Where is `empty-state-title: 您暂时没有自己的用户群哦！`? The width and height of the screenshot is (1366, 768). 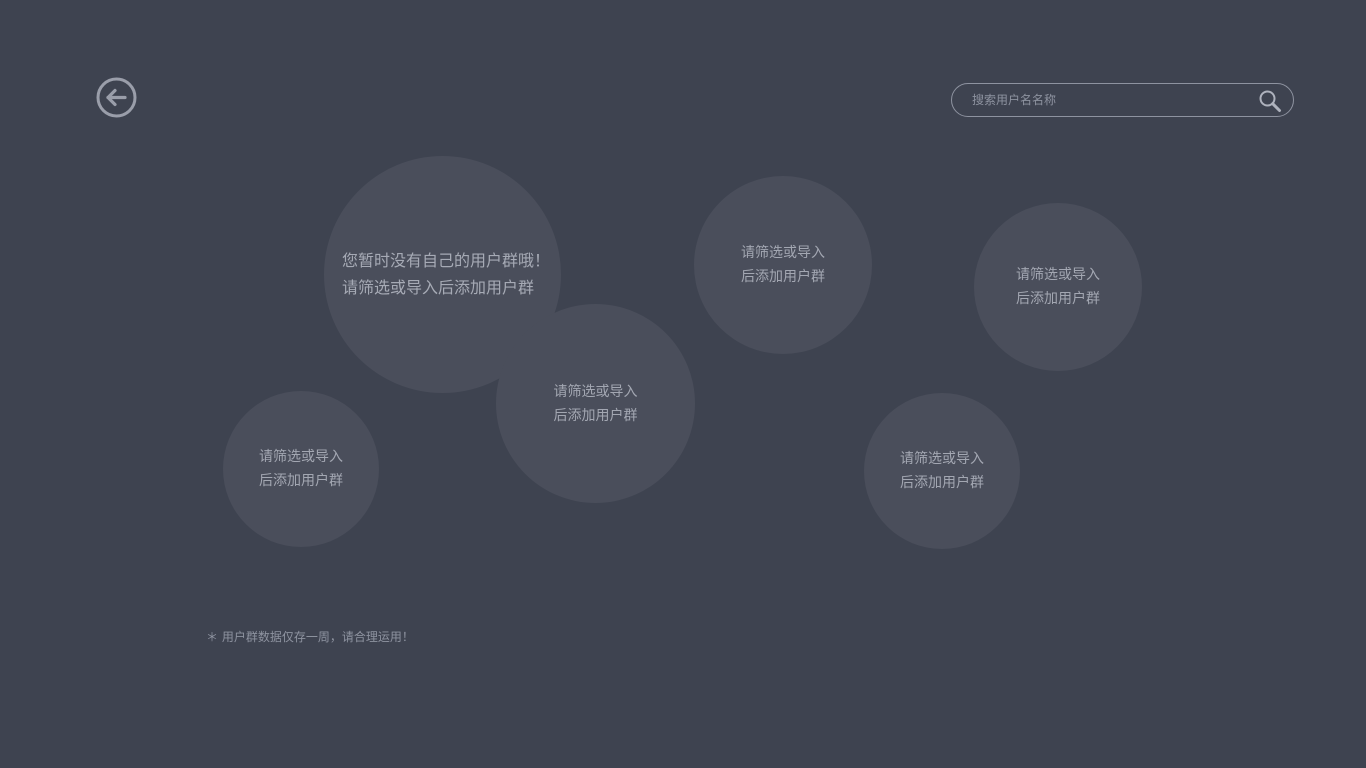
empty-state-title: 您暂时没有自己的用户群哦！ is located at coordinates (446, 260).